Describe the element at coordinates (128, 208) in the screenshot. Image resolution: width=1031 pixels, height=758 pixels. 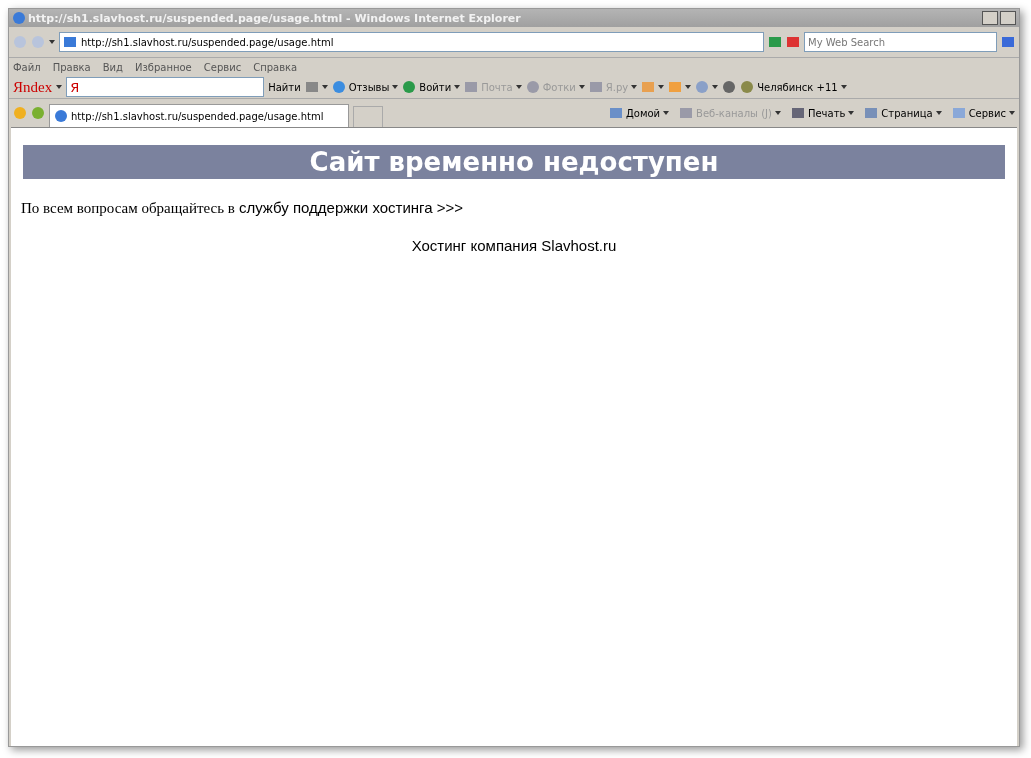
I see `contact-text: По всем вопросам обращайтесь в` at that location.